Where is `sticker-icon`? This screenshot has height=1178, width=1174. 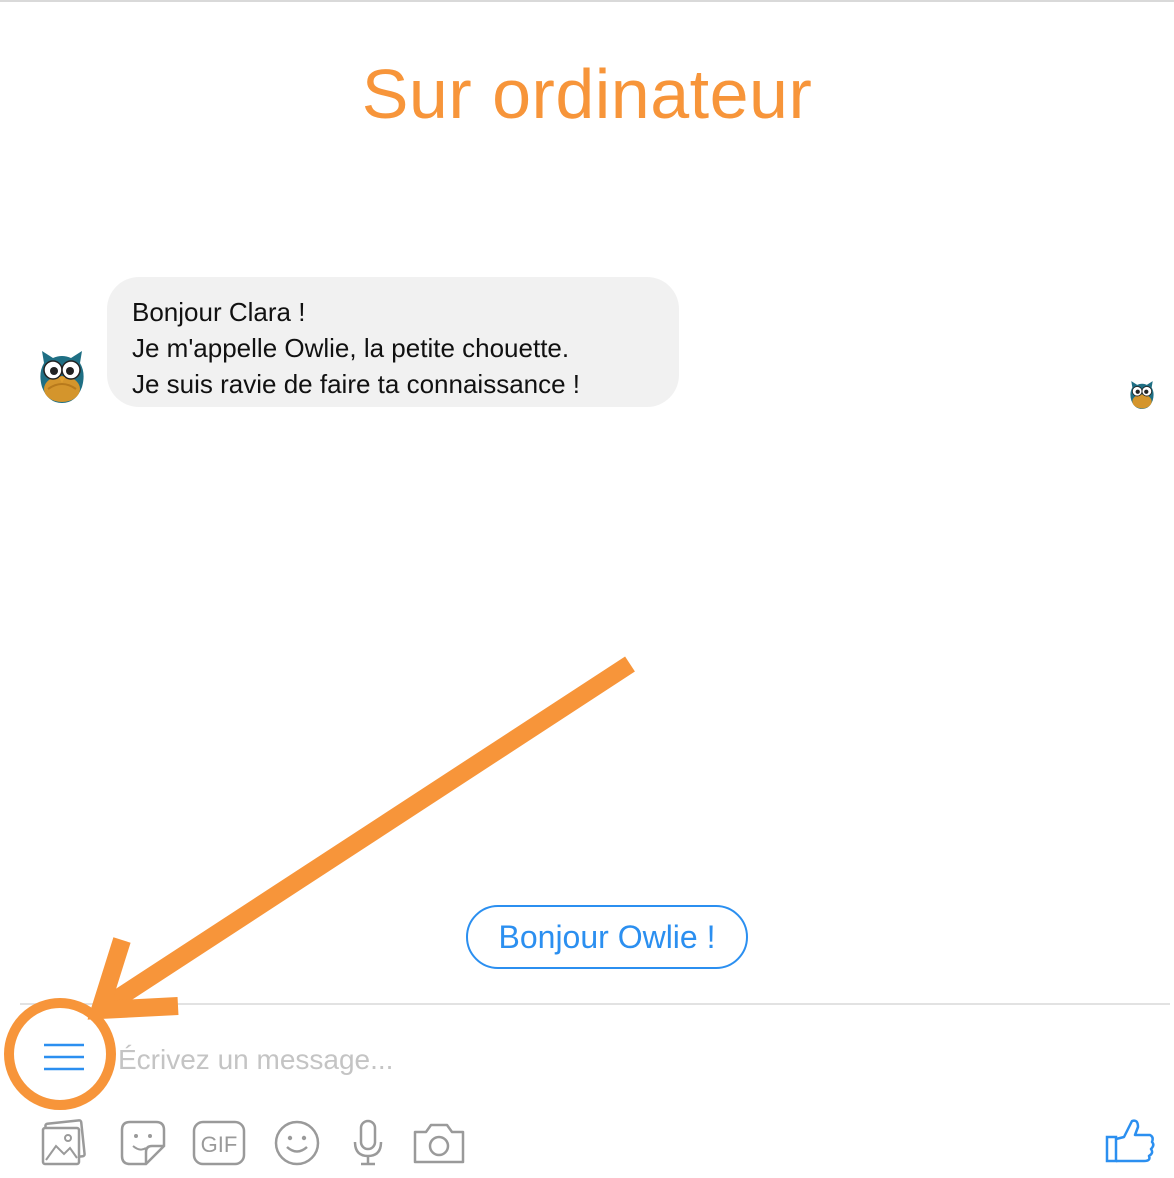 sticker-icon is located at coordinates (142, 1143).